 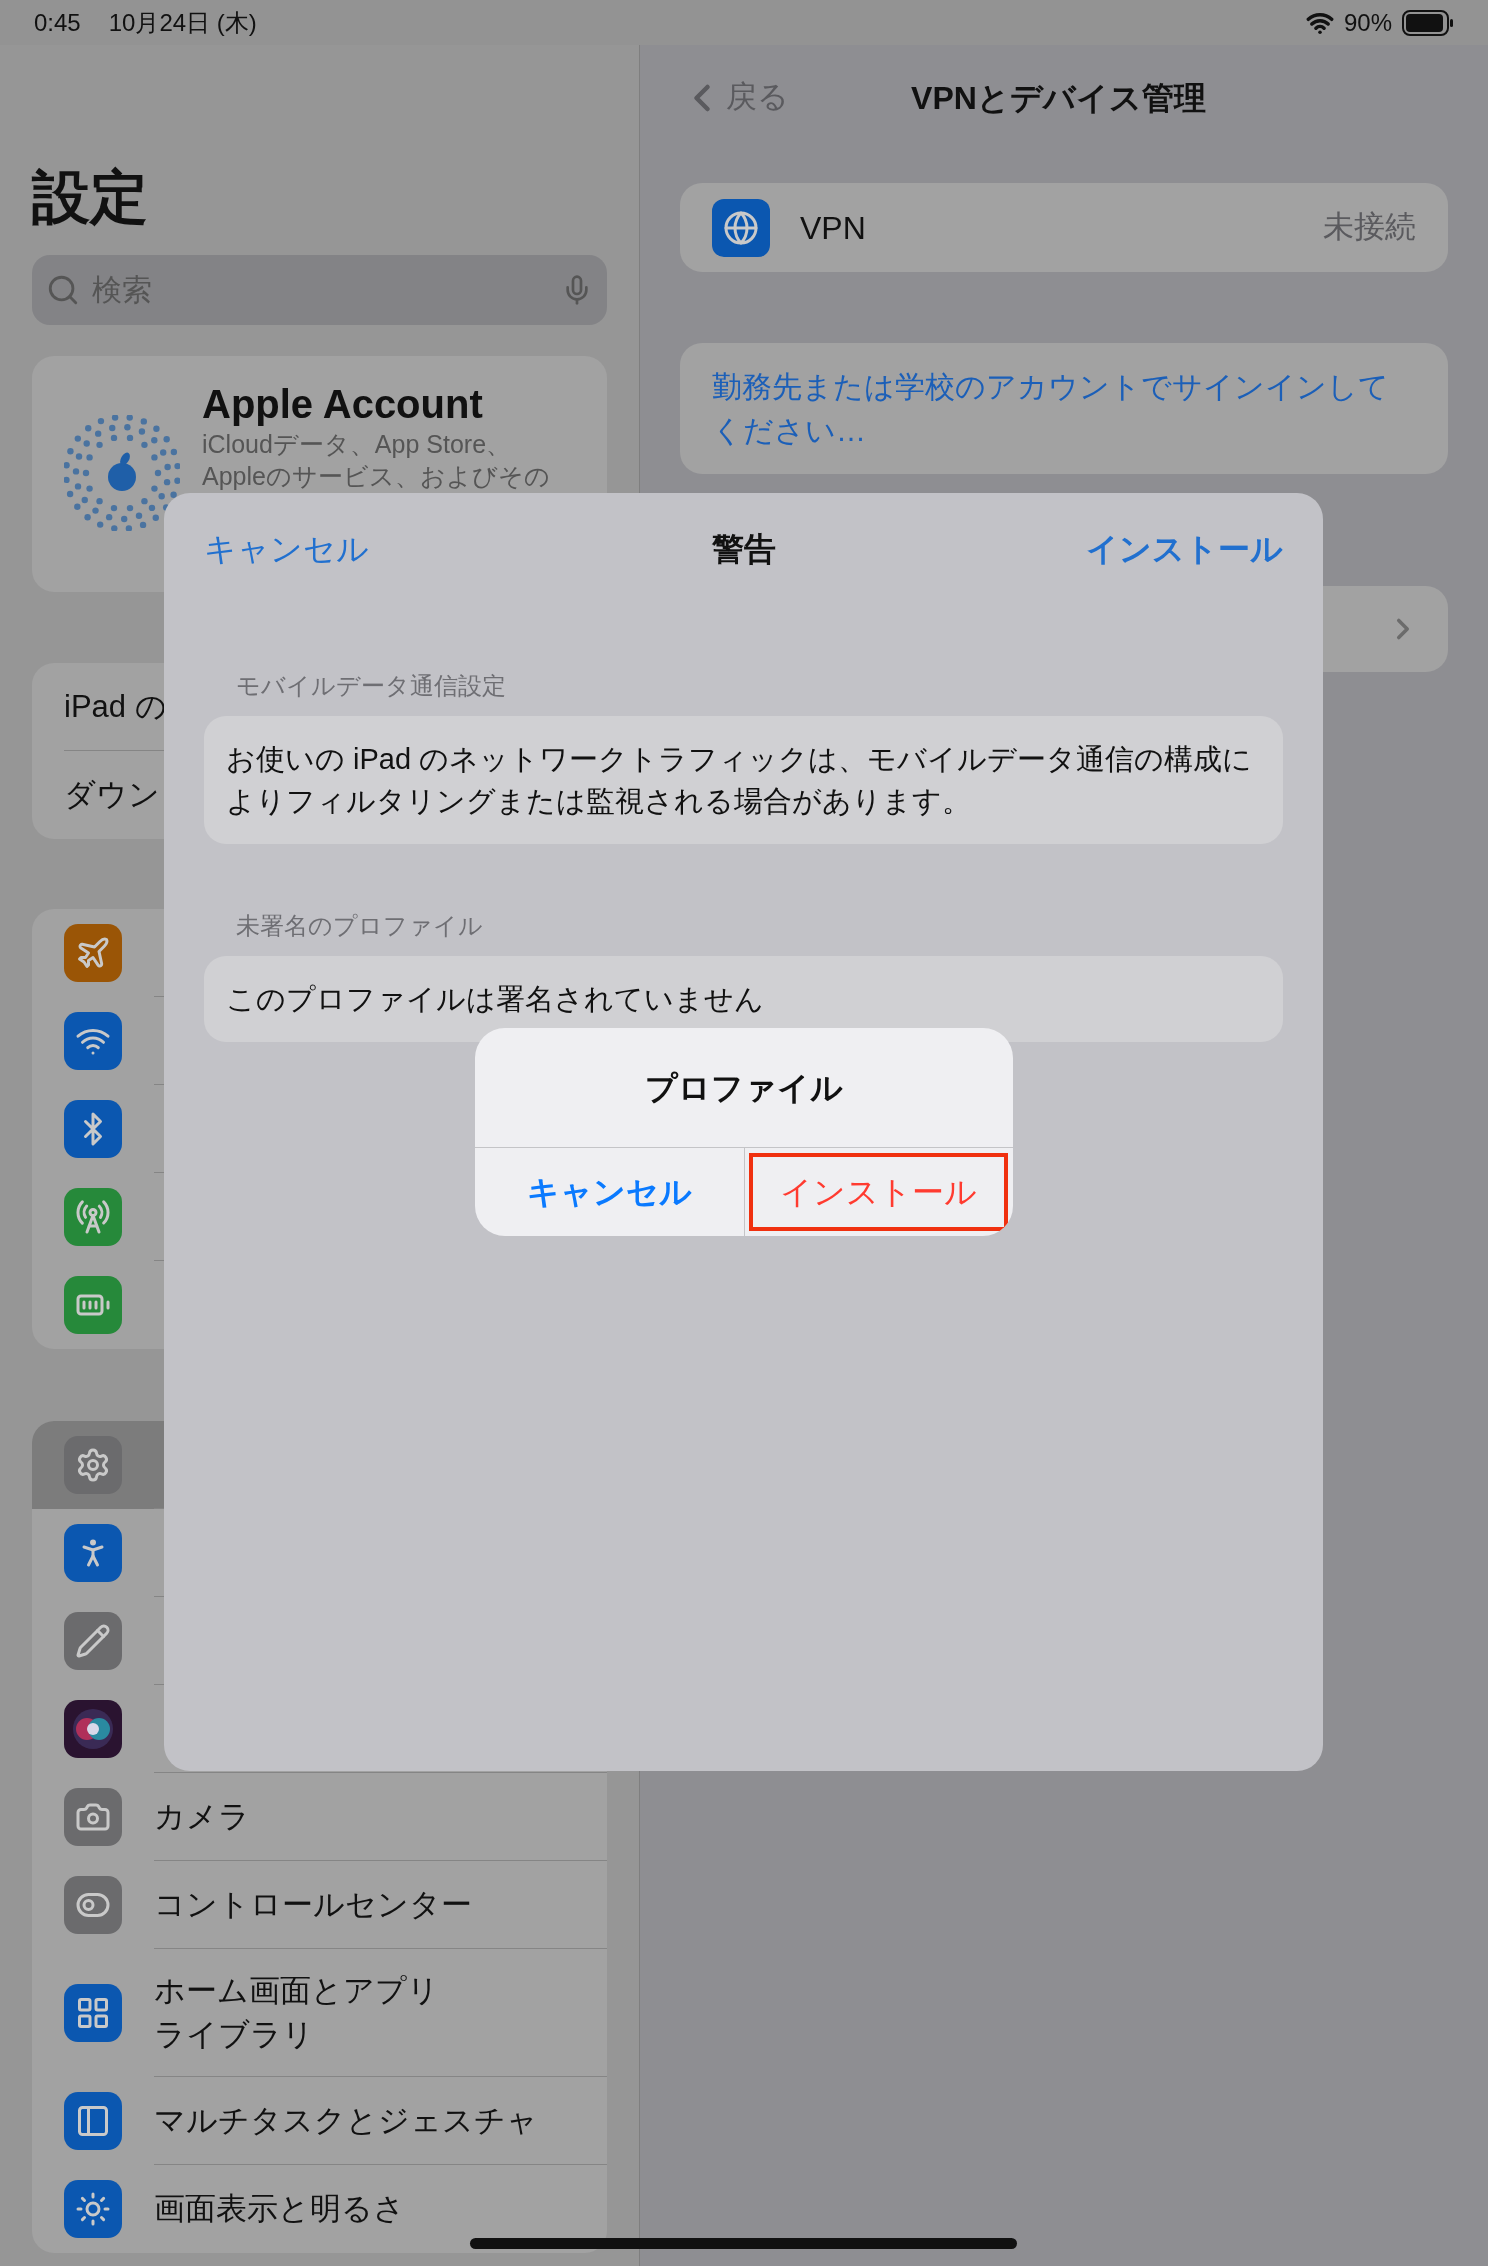 What do you see at coordinates (90, 197) in the screenshot?
I see `page-title: 設定` at bounding box center [90, 197].